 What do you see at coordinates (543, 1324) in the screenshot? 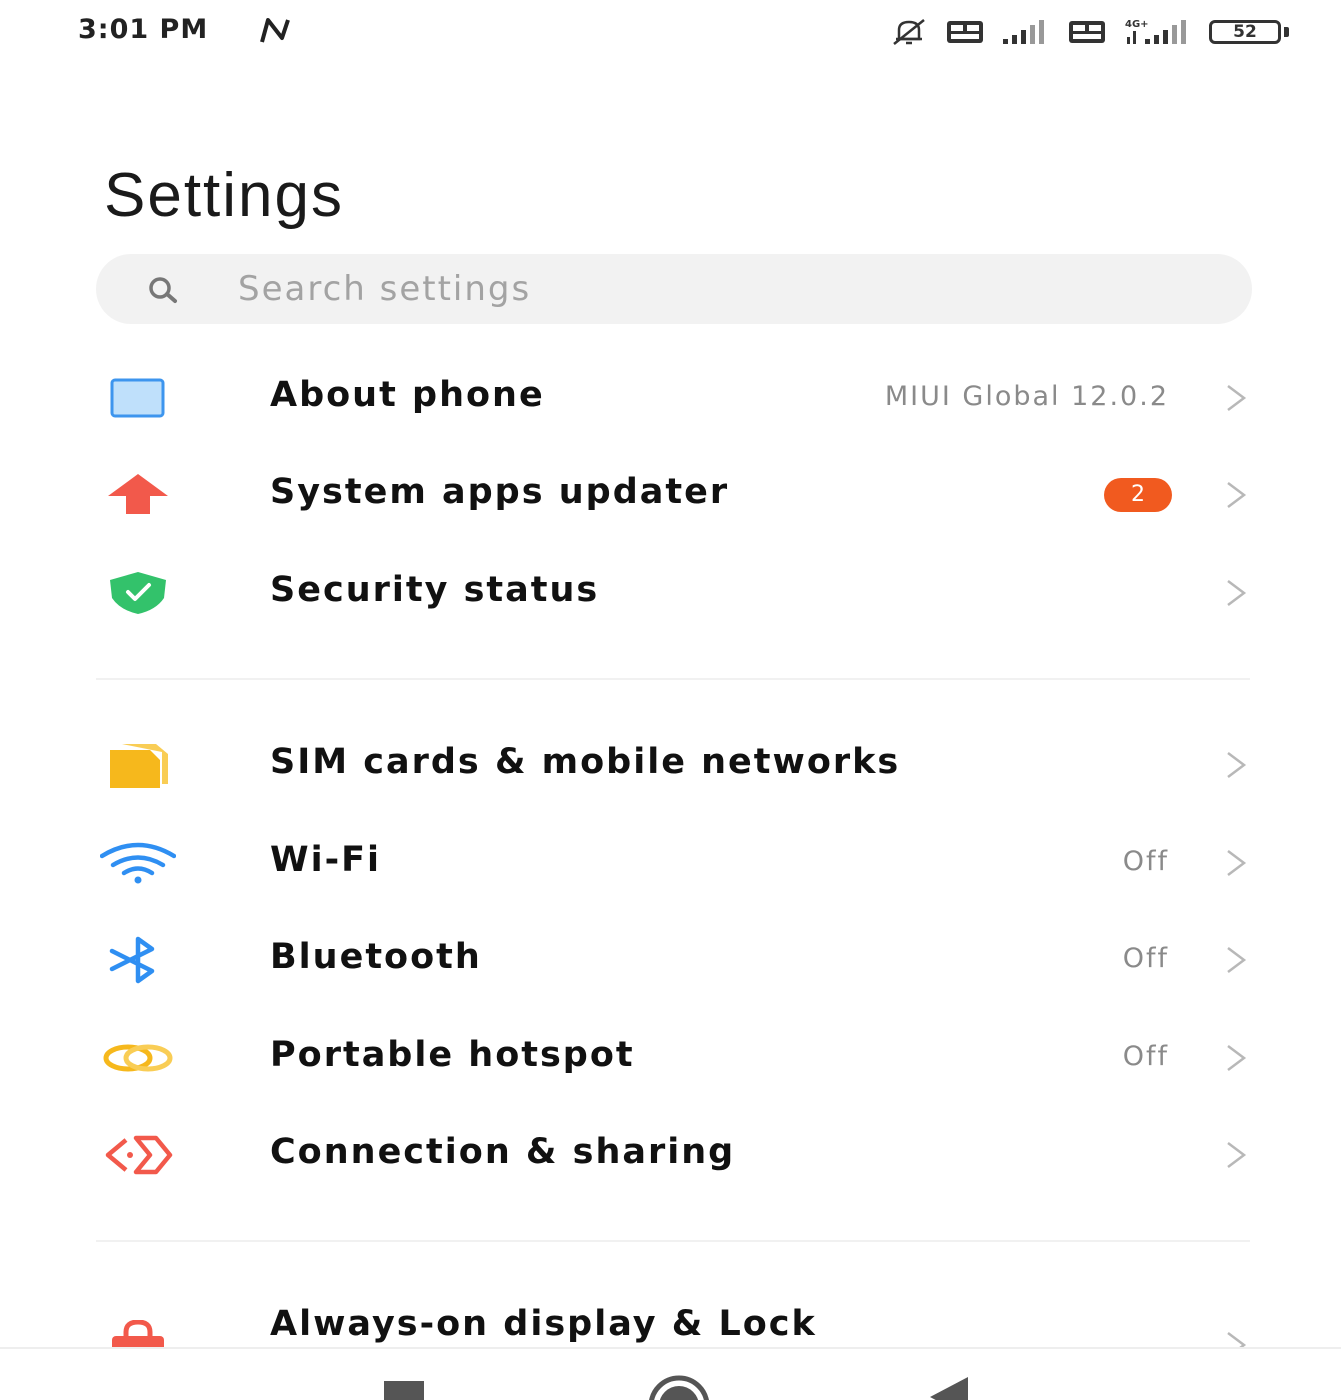
I see `settings-item-label: Always-on display & Lock` at bounding box center [543, 1324].